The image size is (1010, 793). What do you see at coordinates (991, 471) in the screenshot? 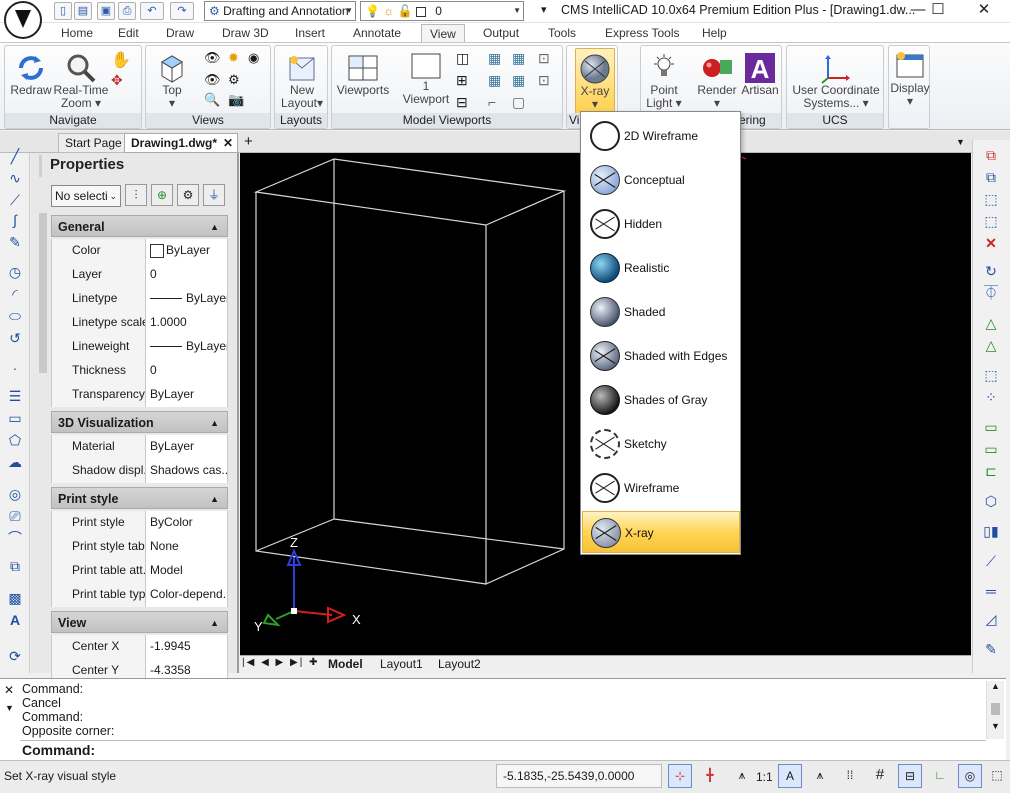
I see `extend-tool-icon: ⊏` at bounding box center [991, 471].